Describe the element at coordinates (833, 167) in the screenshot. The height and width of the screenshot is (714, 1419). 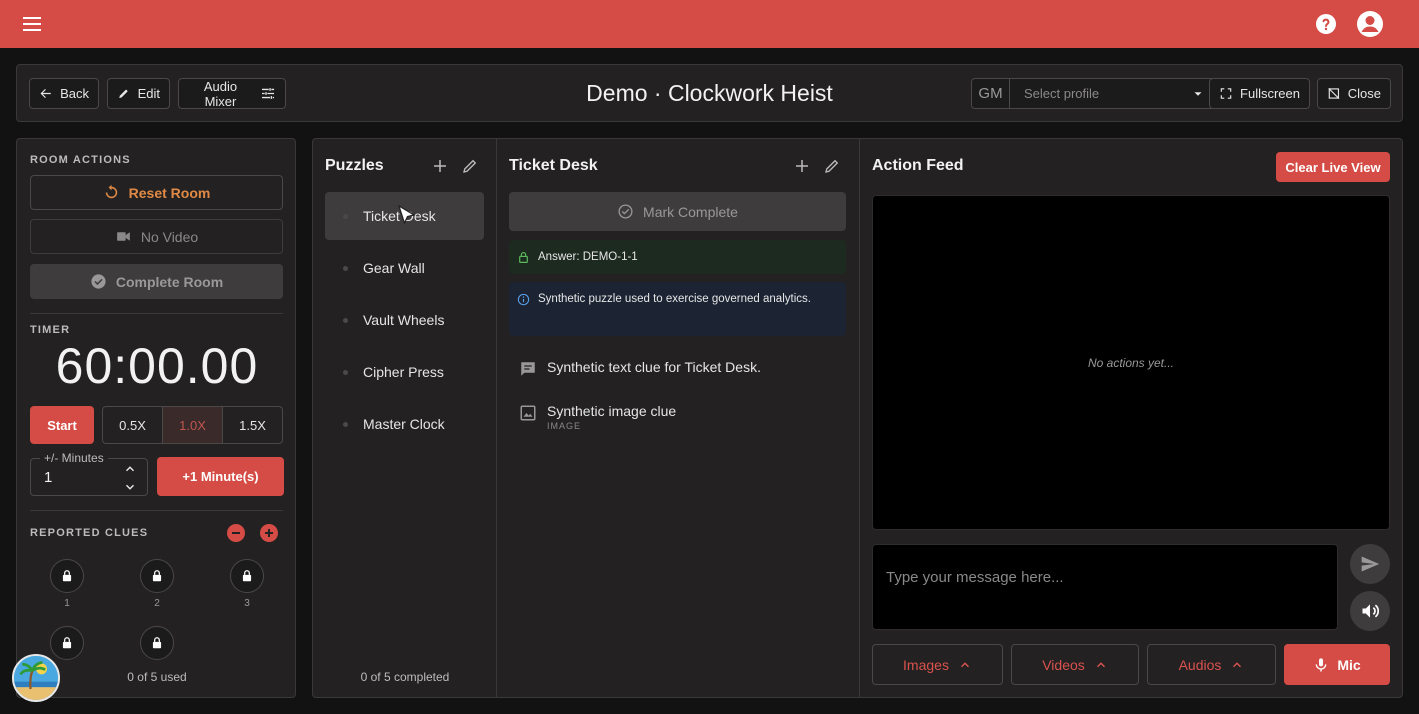
I see `edit-puzzle-icon` at that location.